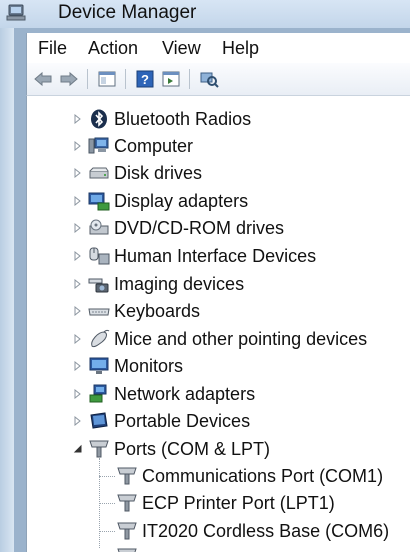 This screenshot has height=552, width=410. Describe the element at coordinates (99, 394) in the screenshot. I see `network-adapter-icon` at that location.